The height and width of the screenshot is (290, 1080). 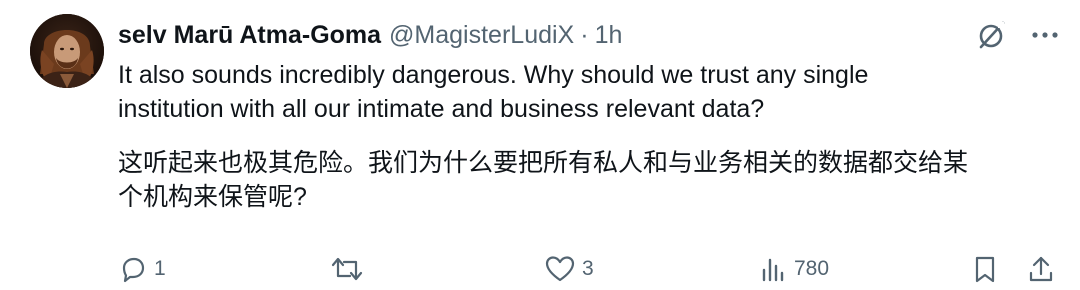 I want to click on views-icon, so click(x=773, y=270).